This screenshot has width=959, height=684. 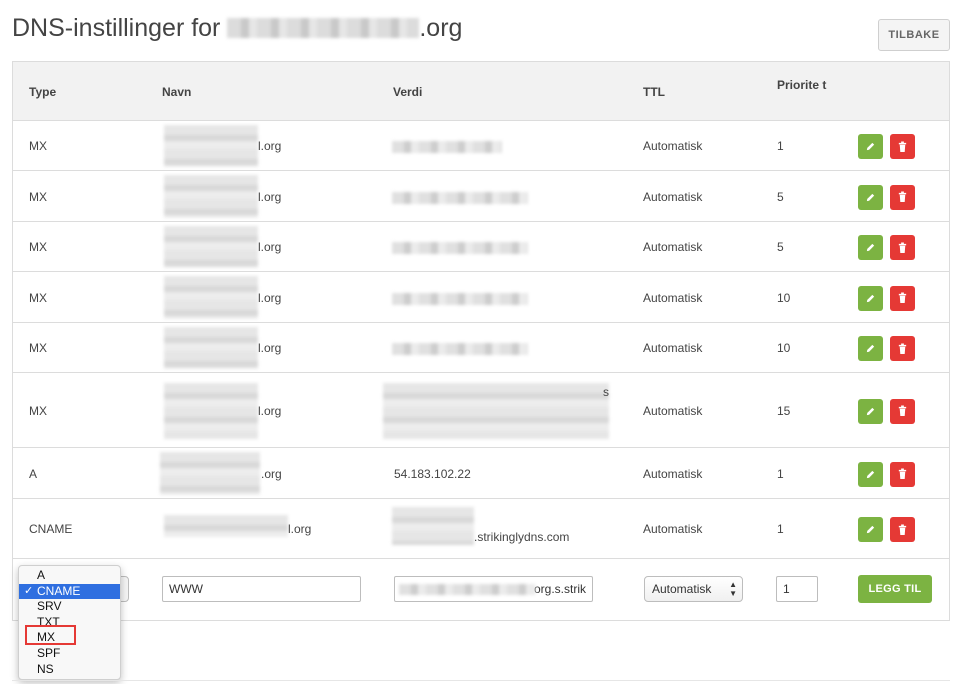 I want to click on type-option-cname: ✓ CNAME, so click(x=69, y=591).